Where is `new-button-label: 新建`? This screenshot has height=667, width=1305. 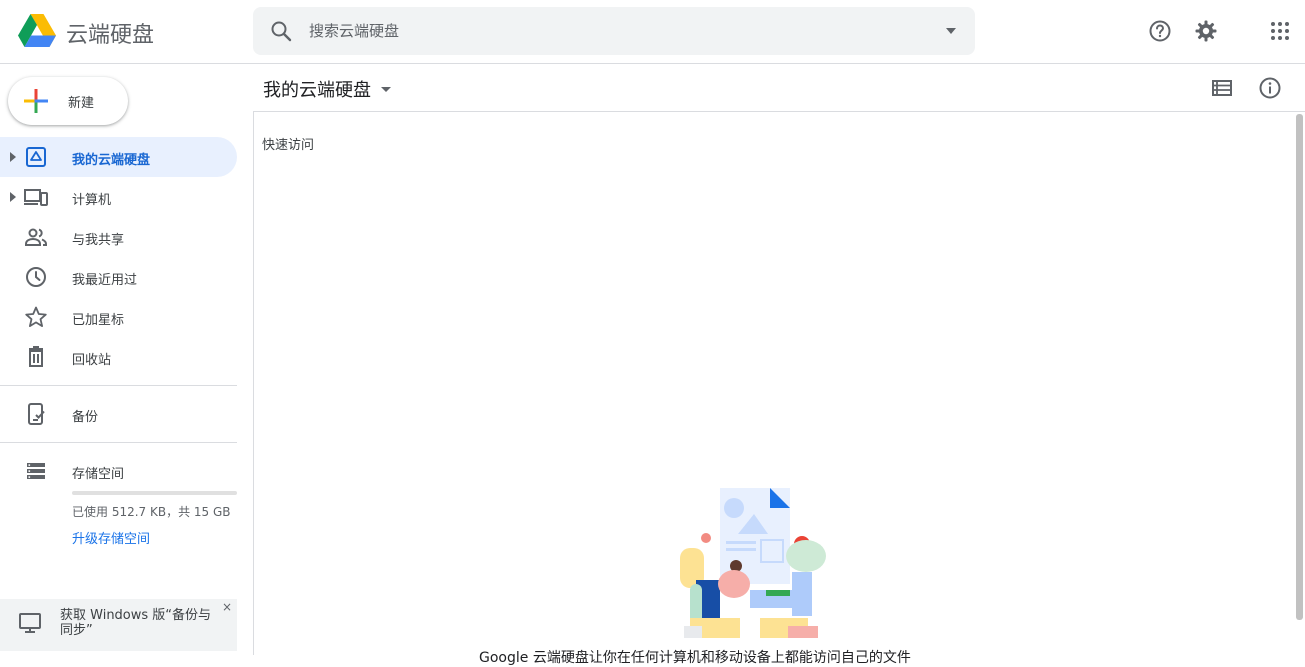 new-button-label: 新建 is located at coordinates (81, 103).